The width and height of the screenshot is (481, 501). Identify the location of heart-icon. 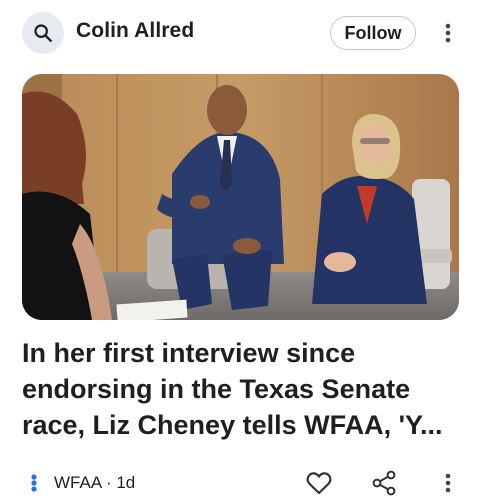
(319, 483).